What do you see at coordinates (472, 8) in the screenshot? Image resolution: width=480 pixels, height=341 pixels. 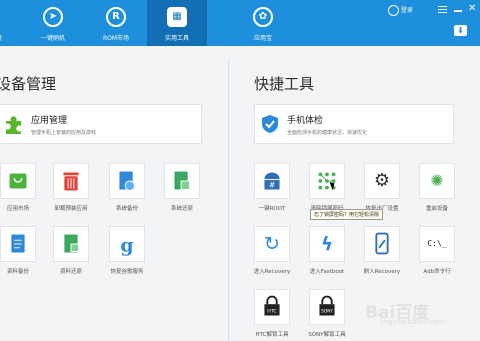 I see `close-icon: ✕` at bounding box center [472, 8].